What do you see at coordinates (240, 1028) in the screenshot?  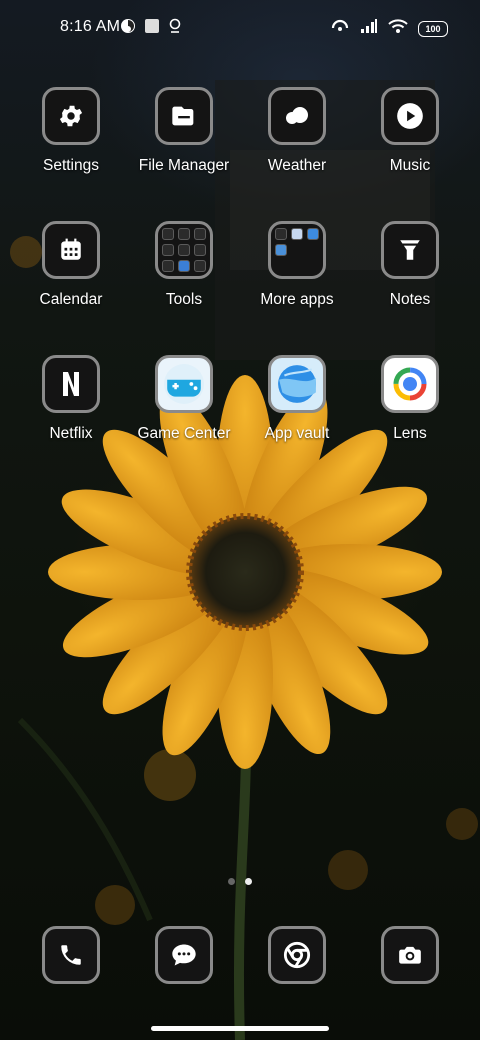 I see `gesture-navigation-bar` at bounding box center [240, 1028].